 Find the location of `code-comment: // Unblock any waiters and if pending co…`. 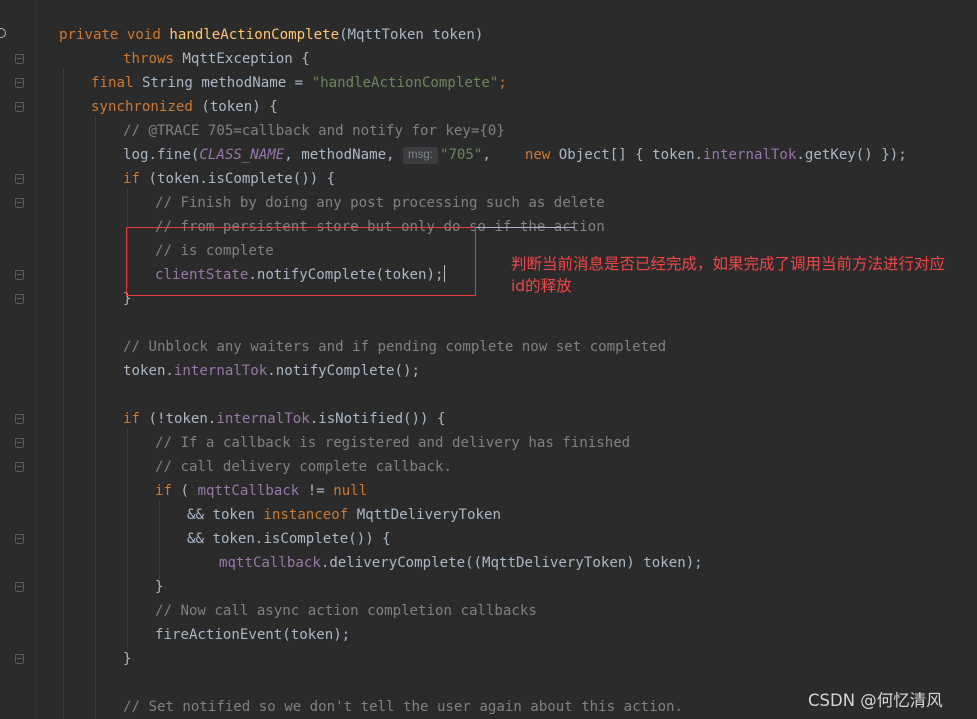

code-comment: // Unblock any waiters and if pending co… is located at coordinates (394, 347).